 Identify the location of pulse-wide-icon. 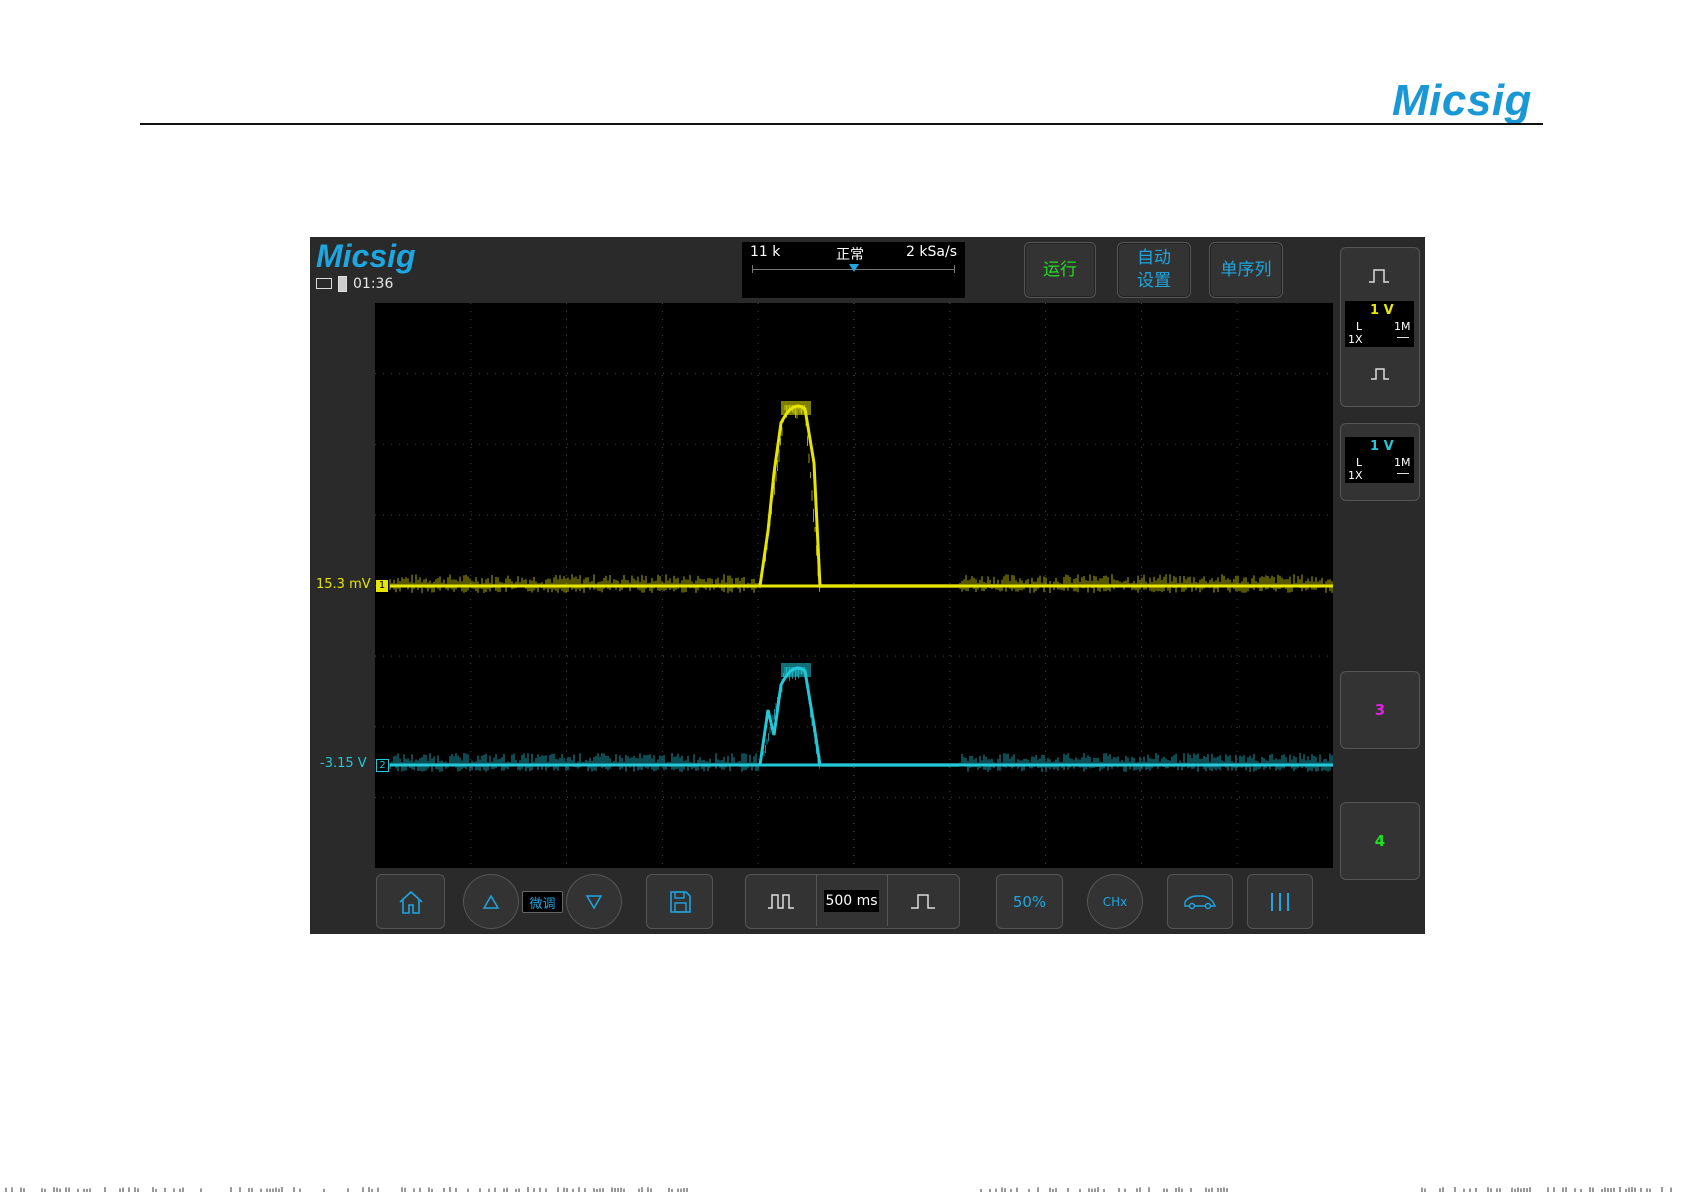
(781, 901).